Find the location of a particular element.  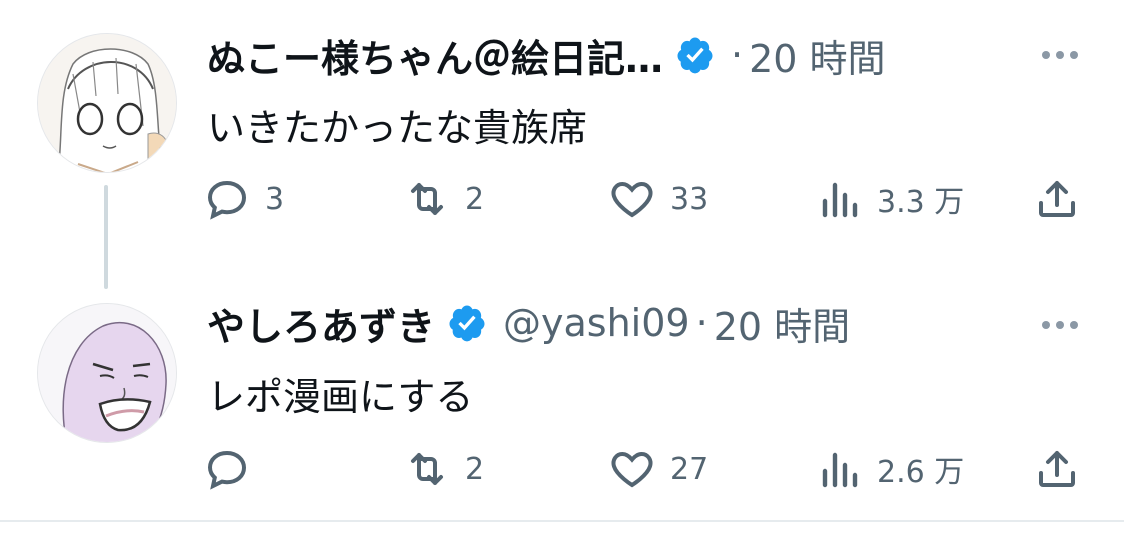

anime-girl-avatar-icon is located at coordinates (107, 103).